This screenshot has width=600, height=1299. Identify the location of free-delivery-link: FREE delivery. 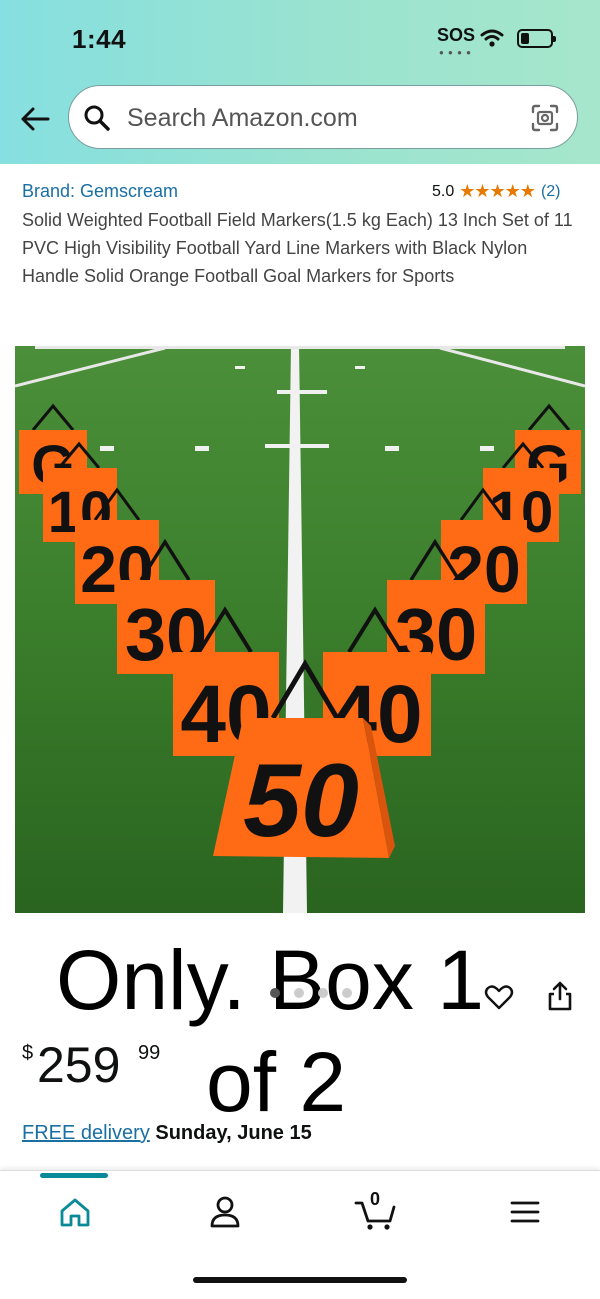
(86, 1133).